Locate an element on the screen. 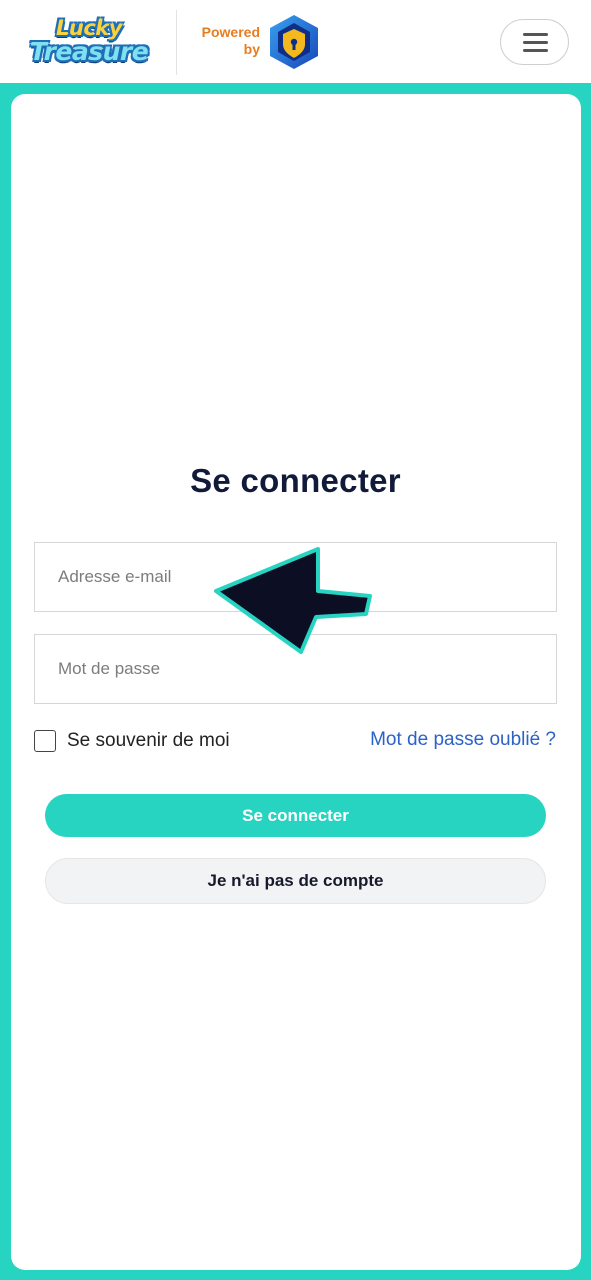 This screenshot has width=591, height=1280. powered-line-2: by is located at coordinates (251, 49).